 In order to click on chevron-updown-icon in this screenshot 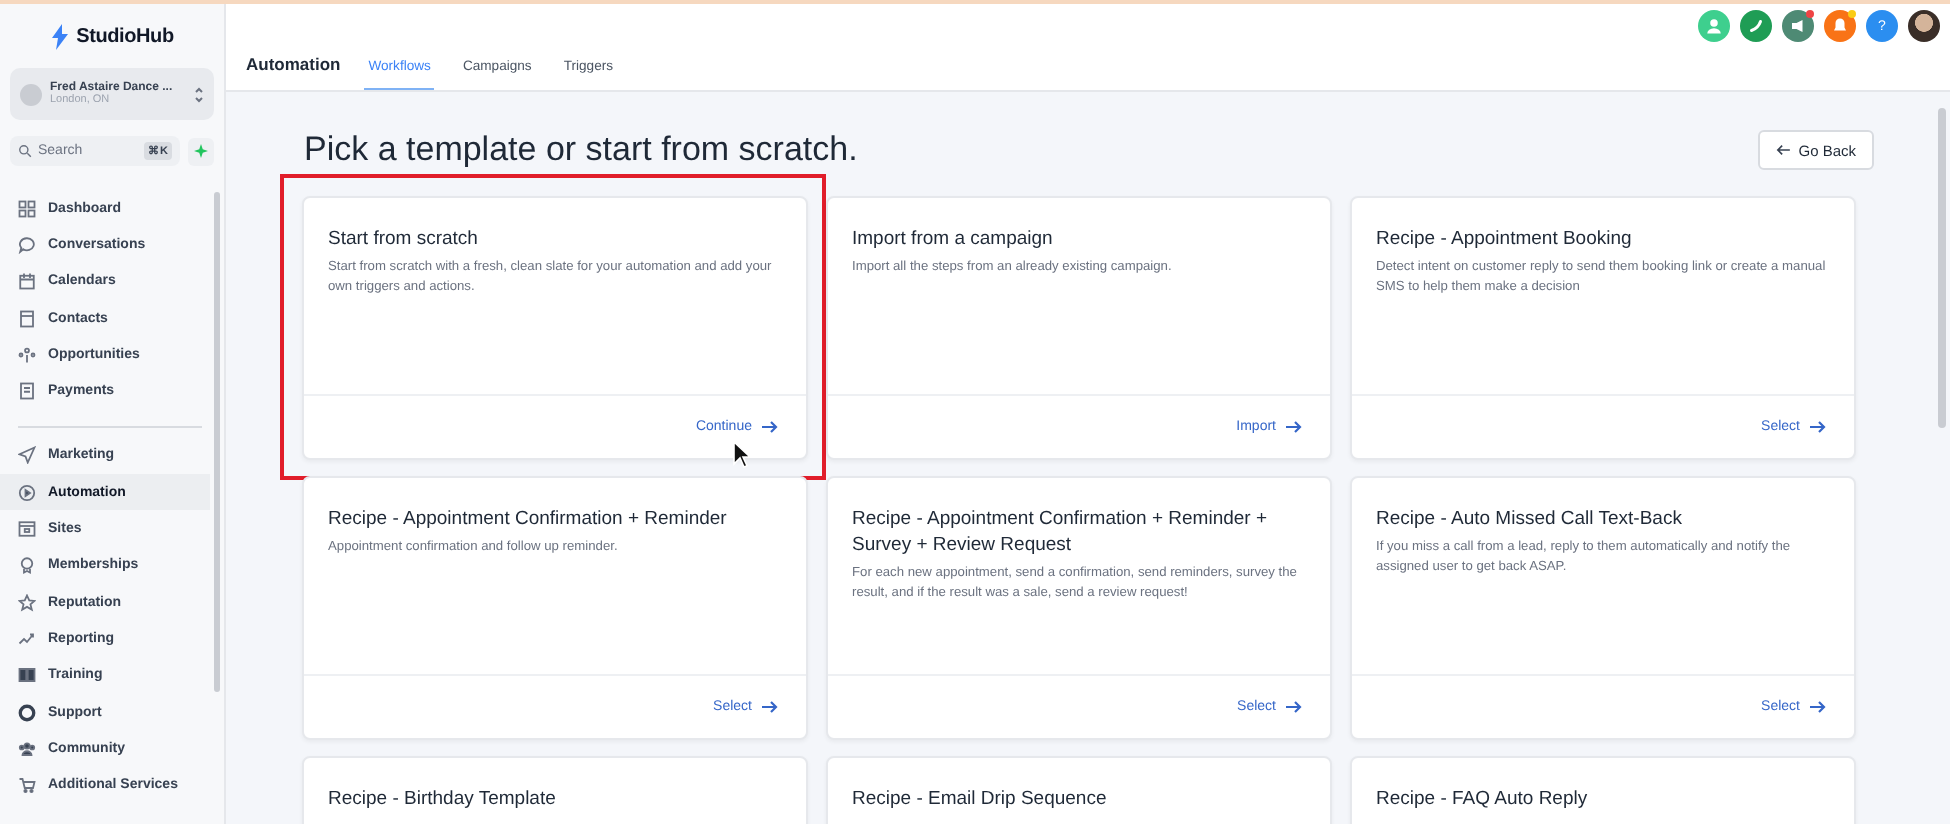, I will do `click(199, 94)`.